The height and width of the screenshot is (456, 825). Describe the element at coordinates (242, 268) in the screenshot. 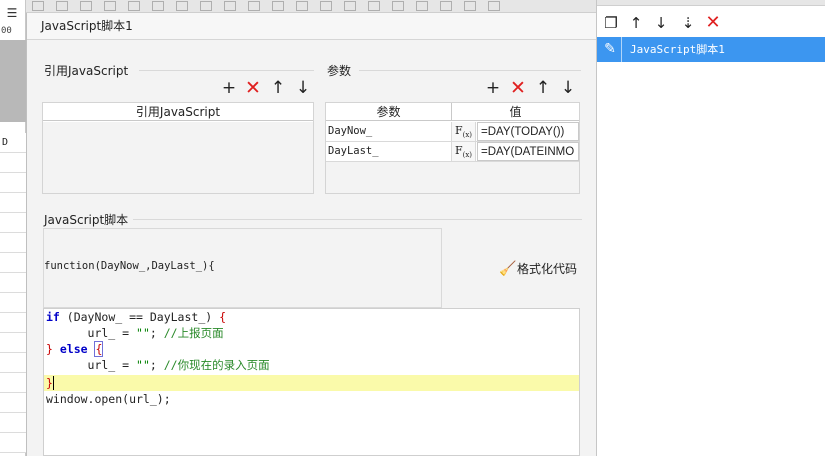

I see `function-signature-box: function(DayNow_,DayLast_){` at that location.